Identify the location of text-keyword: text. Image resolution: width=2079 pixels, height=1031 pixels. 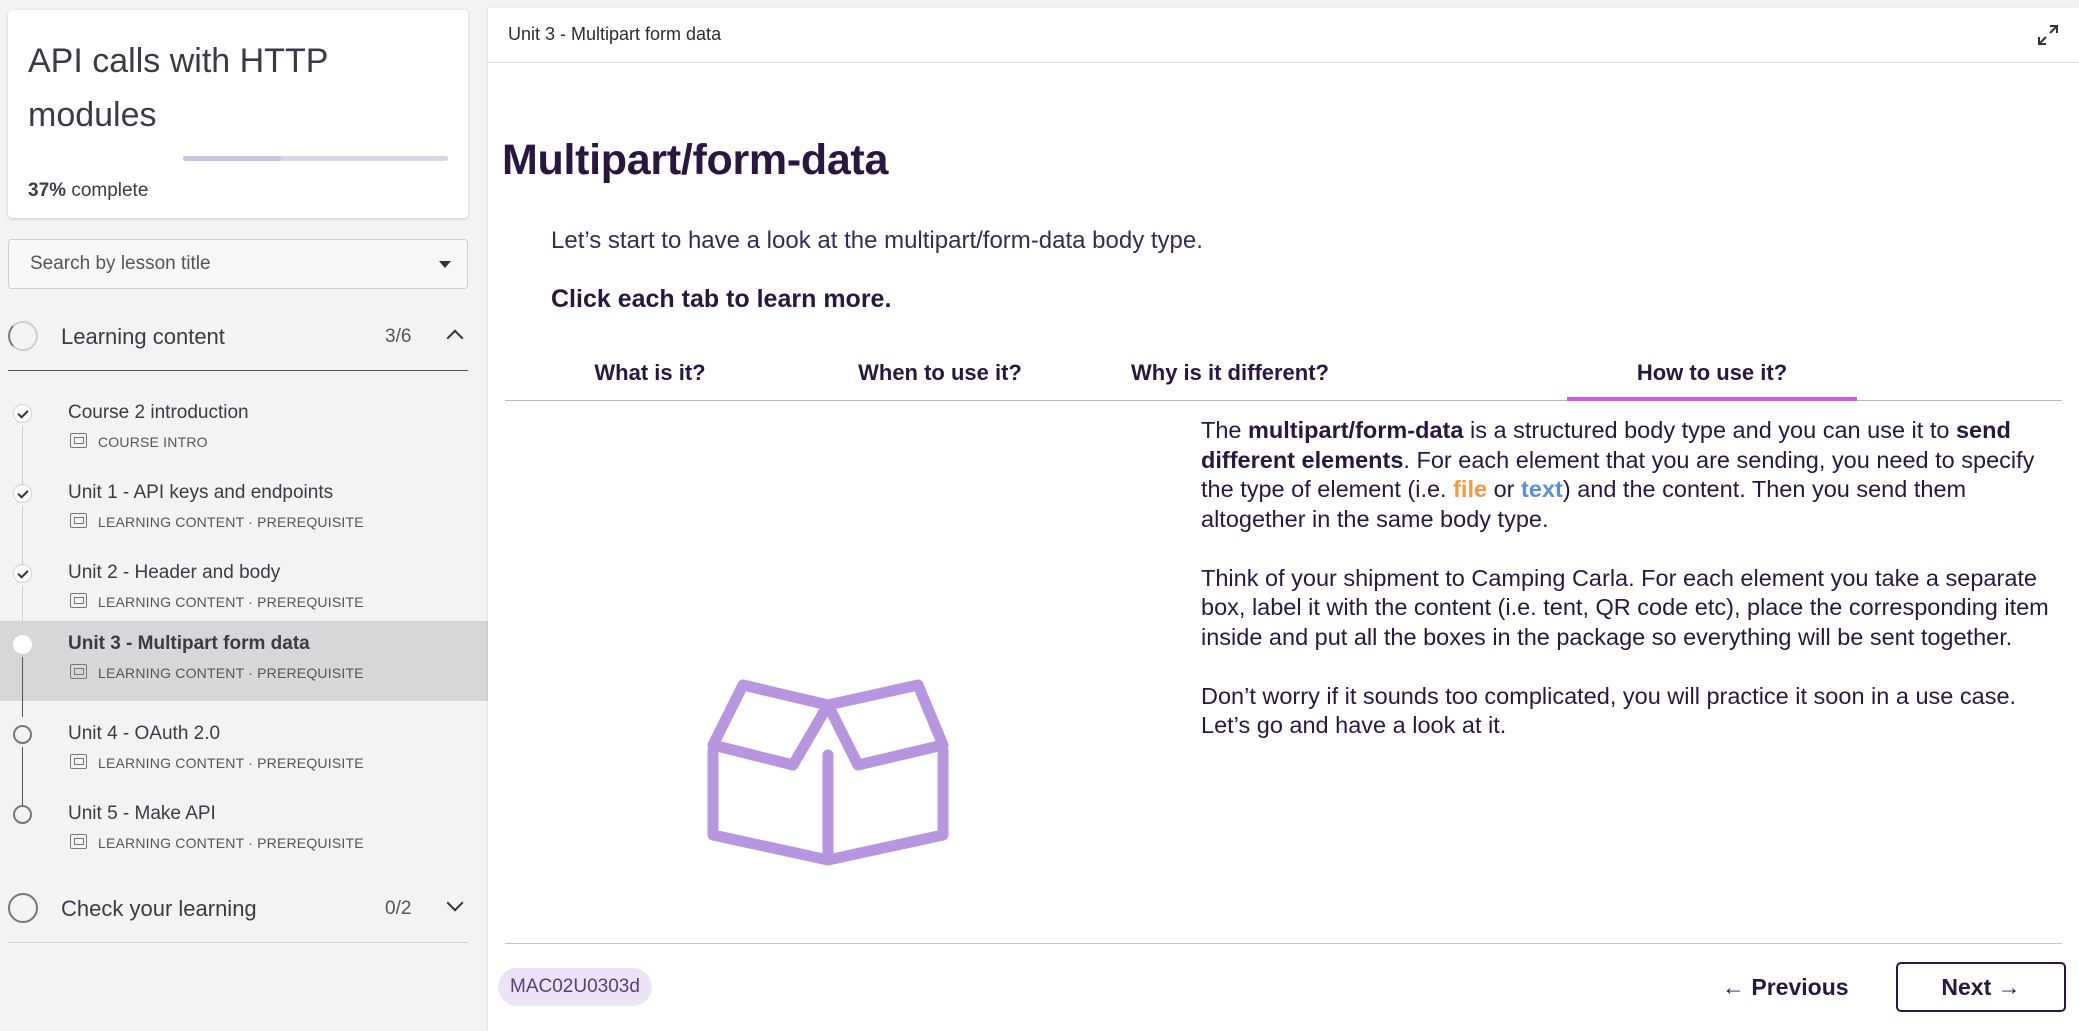
(1542, 489).